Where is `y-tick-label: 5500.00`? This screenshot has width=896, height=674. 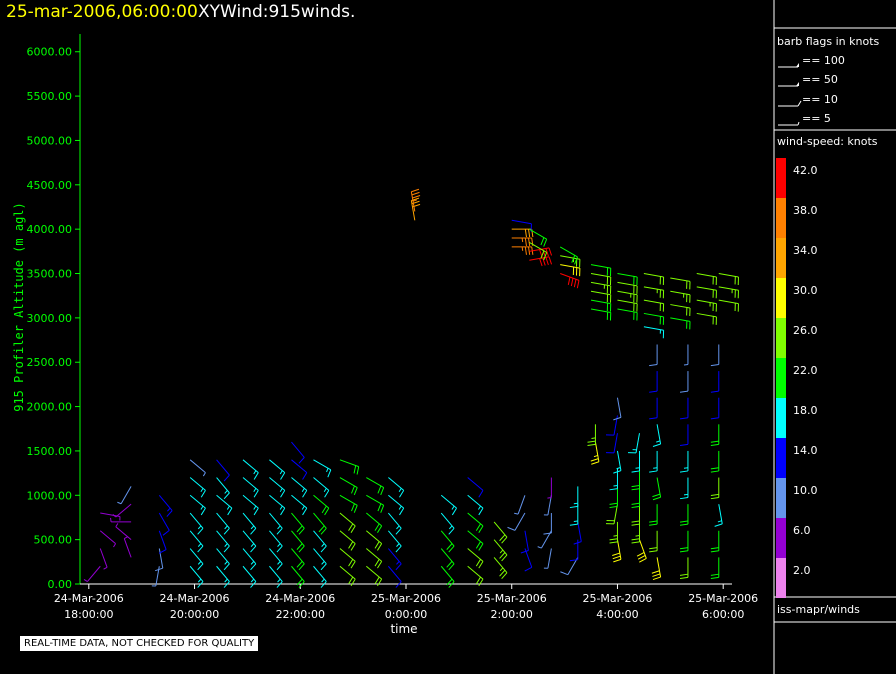 y-tick-label: 5500.00 is located at coordinates (50, 96).